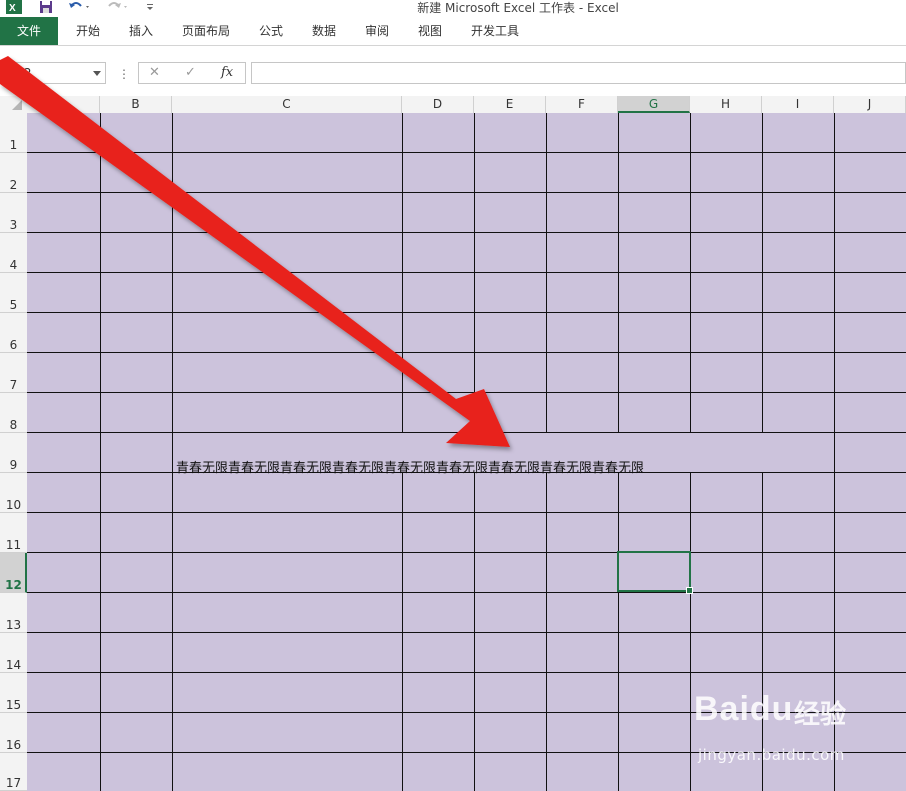 Image resolution: width=906 pixels, height=791 pixels. I want to click on title-bar: X 新建 Microsoft Excel 工作表 - Excel, so click(453, 8).